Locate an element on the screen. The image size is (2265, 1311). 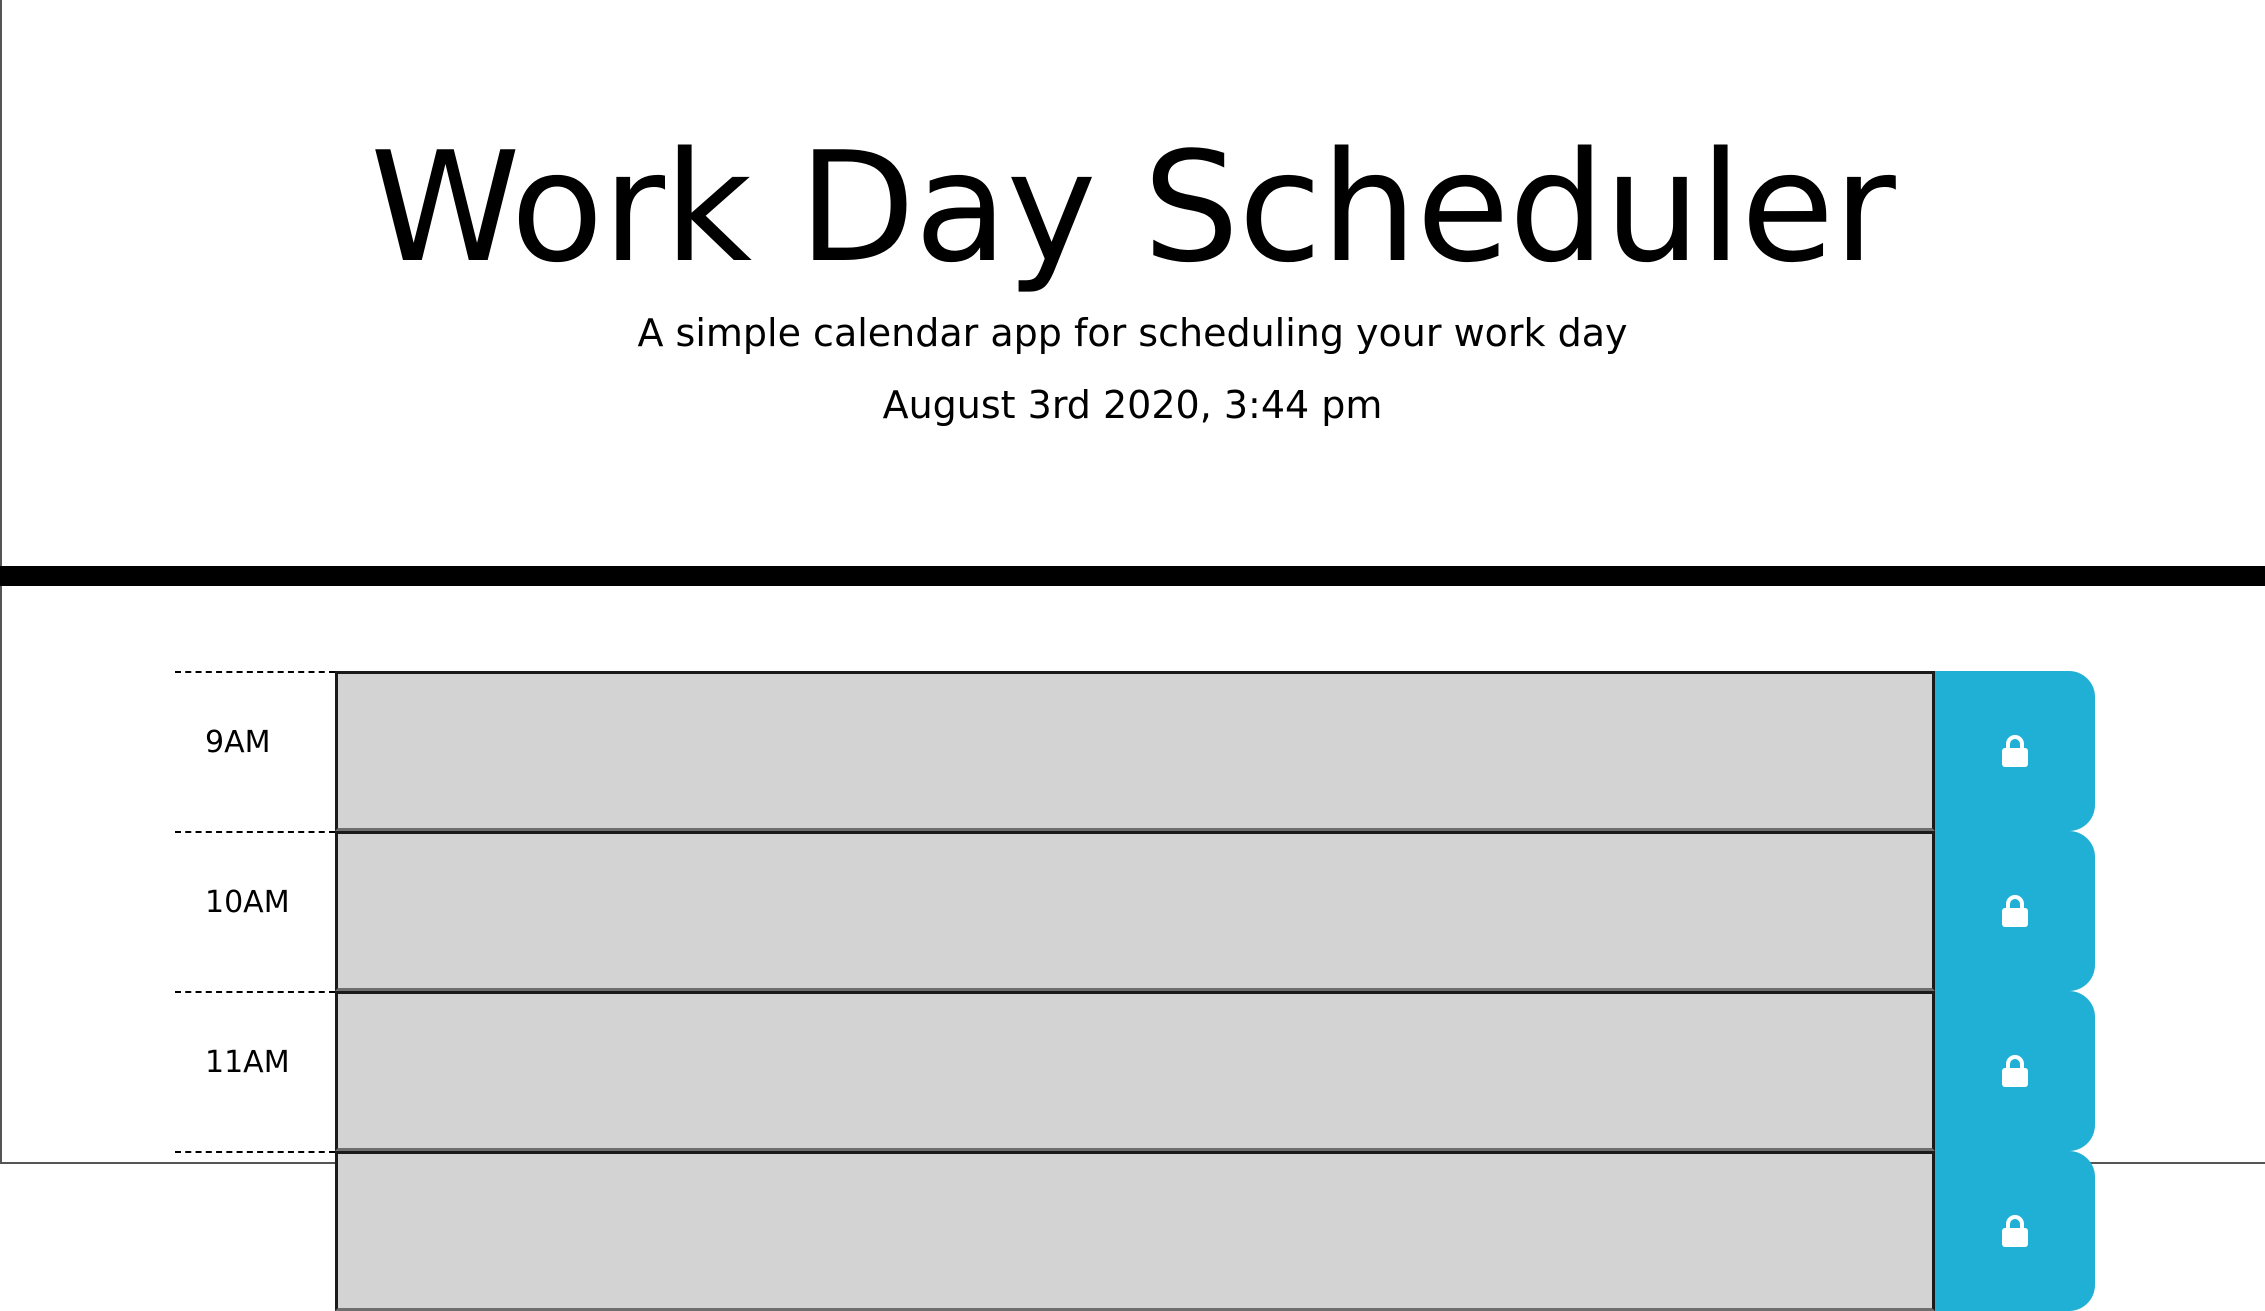
time-block-row is located at coordinates (1135, 1231).